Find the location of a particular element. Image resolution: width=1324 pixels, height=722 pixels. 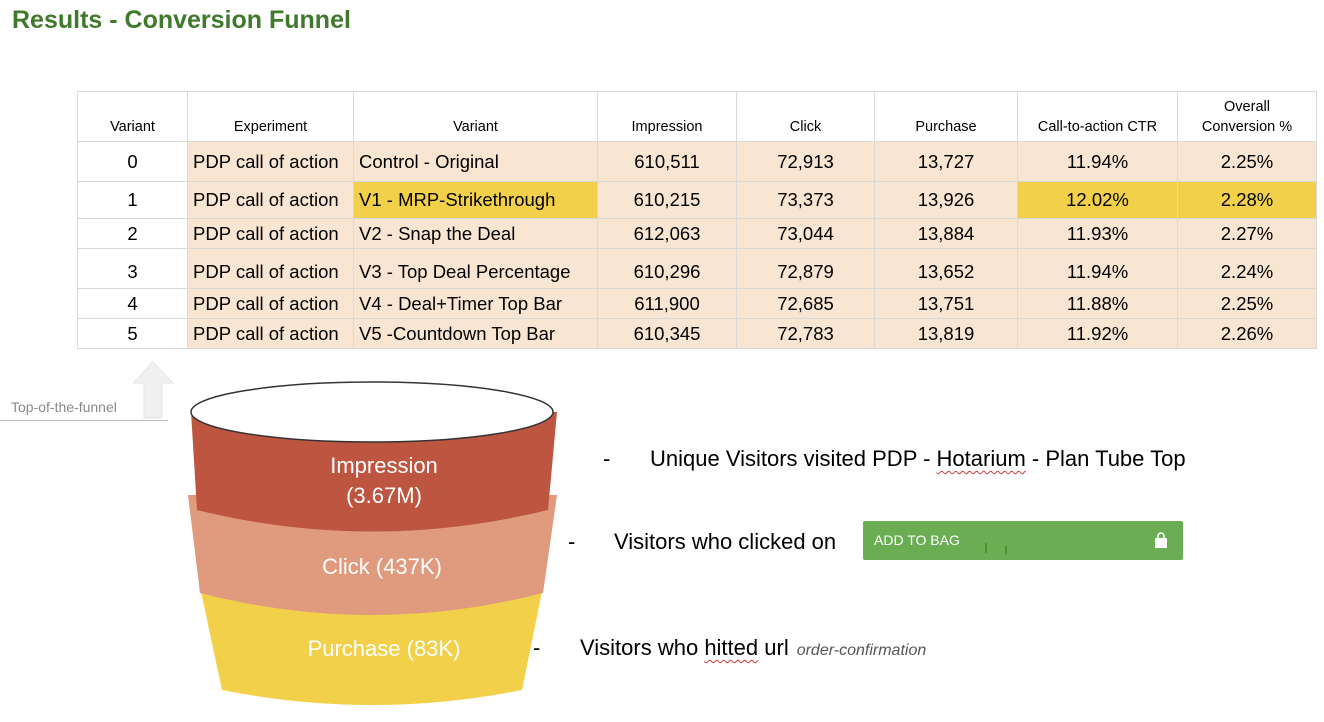

header-variant-number: Variant is located at coordinates (132, 116).